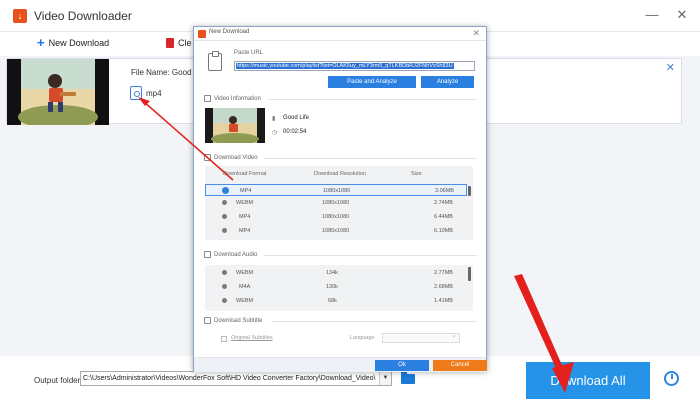 The image size is (700, 403). I want to click on audio-row: WEBM 134k 2.77MB, so click(336, 273).